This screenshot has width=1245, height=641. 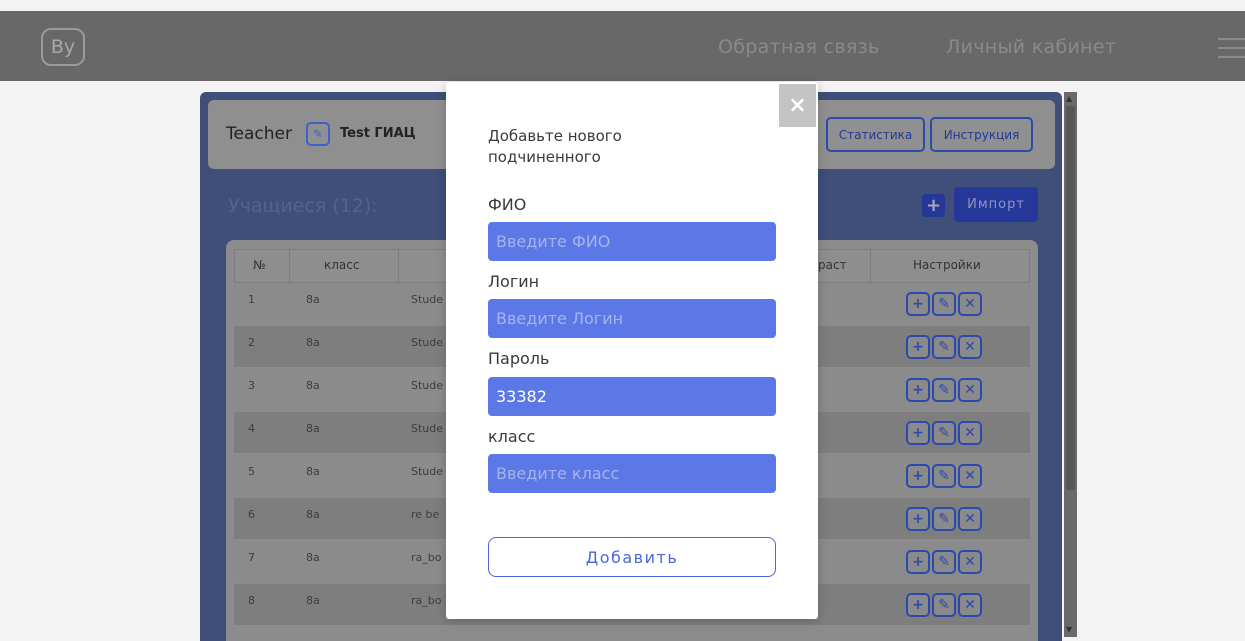 I want to click on row-number: 2, so click(x=251, y=342).